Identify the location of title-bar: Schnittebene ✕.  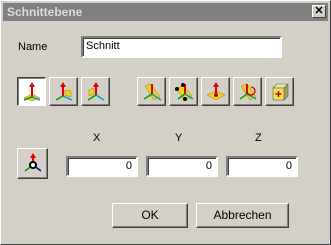
(165, 12).